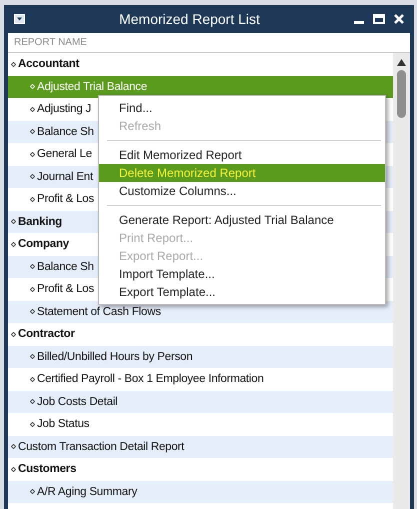  Describe the element at coordinates (399, 19) in the screenshot. I see `close-icon` at that location.